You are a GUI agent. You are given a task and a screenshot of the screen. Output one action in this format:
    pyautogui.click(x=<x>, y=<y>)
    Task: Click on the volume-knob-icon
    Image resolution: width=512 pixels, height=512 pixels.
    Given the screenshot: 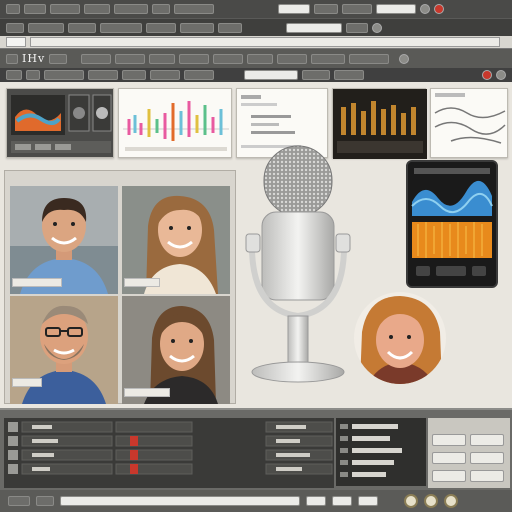 What is the action you would take?
    pyautogui.click(x=411, y=501)
    